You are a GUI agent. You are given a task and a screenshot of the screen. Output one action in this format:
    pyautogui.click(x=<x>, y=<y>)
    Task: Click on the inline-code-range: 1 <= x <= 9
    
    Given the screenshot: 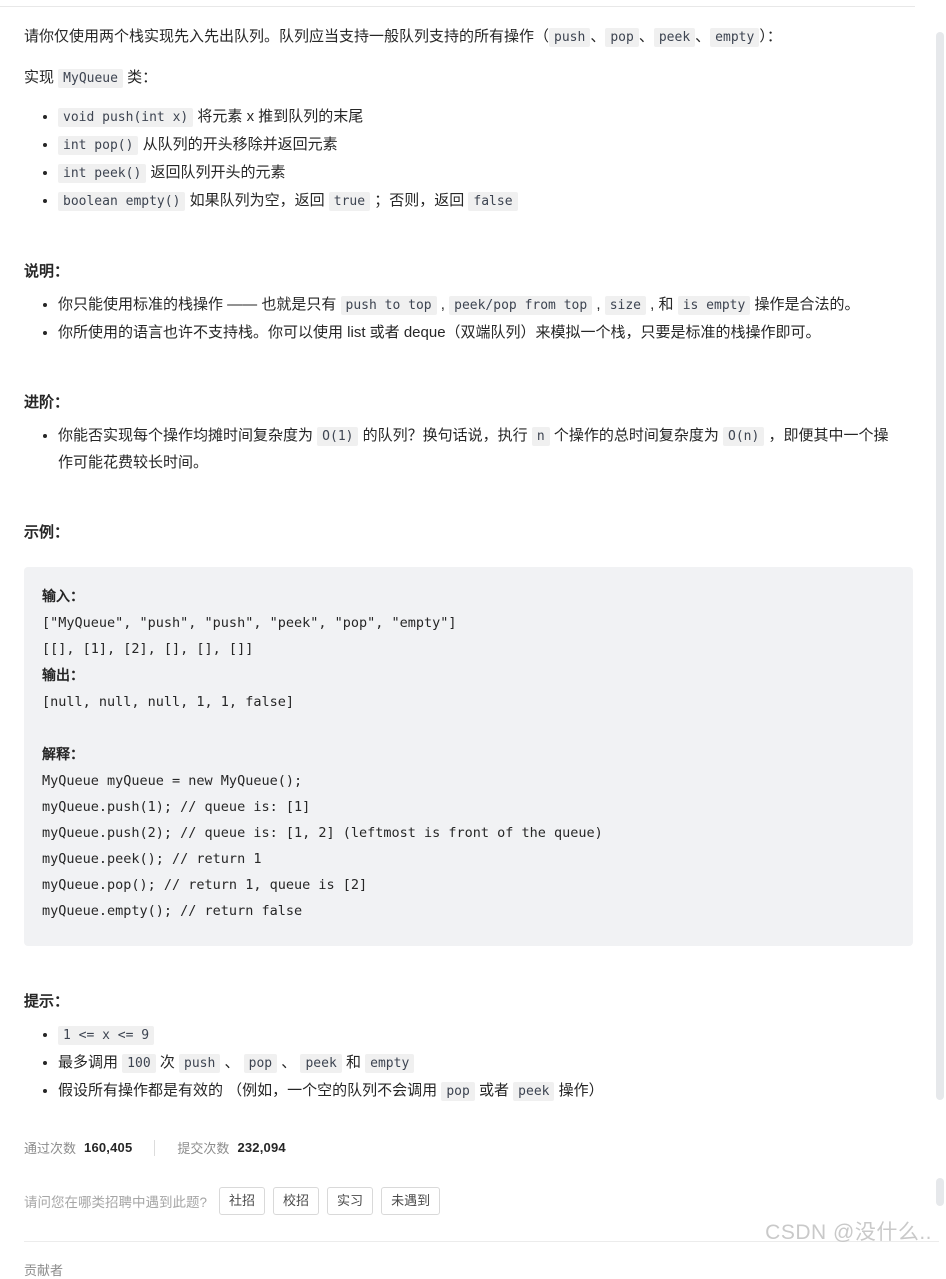 What is the action you would take?
    pyautogui.click(x=106, y=1035)
    